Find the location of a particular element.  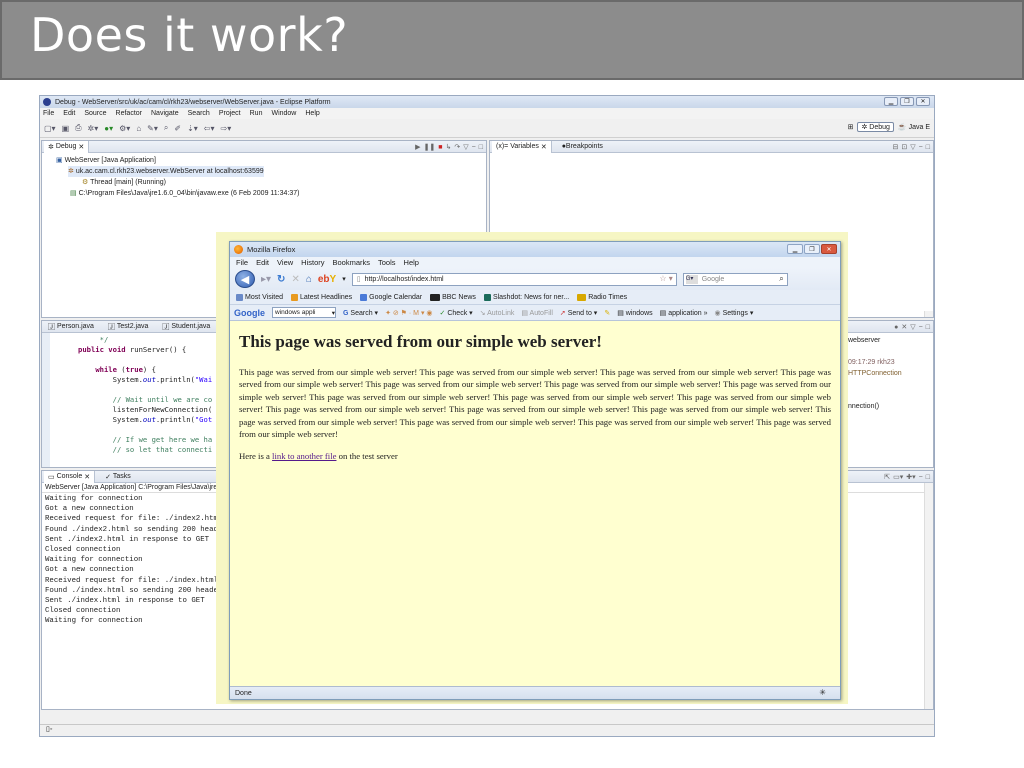

tab-debug: ✲ Debug ✕ is located at coordinates (67, 147).